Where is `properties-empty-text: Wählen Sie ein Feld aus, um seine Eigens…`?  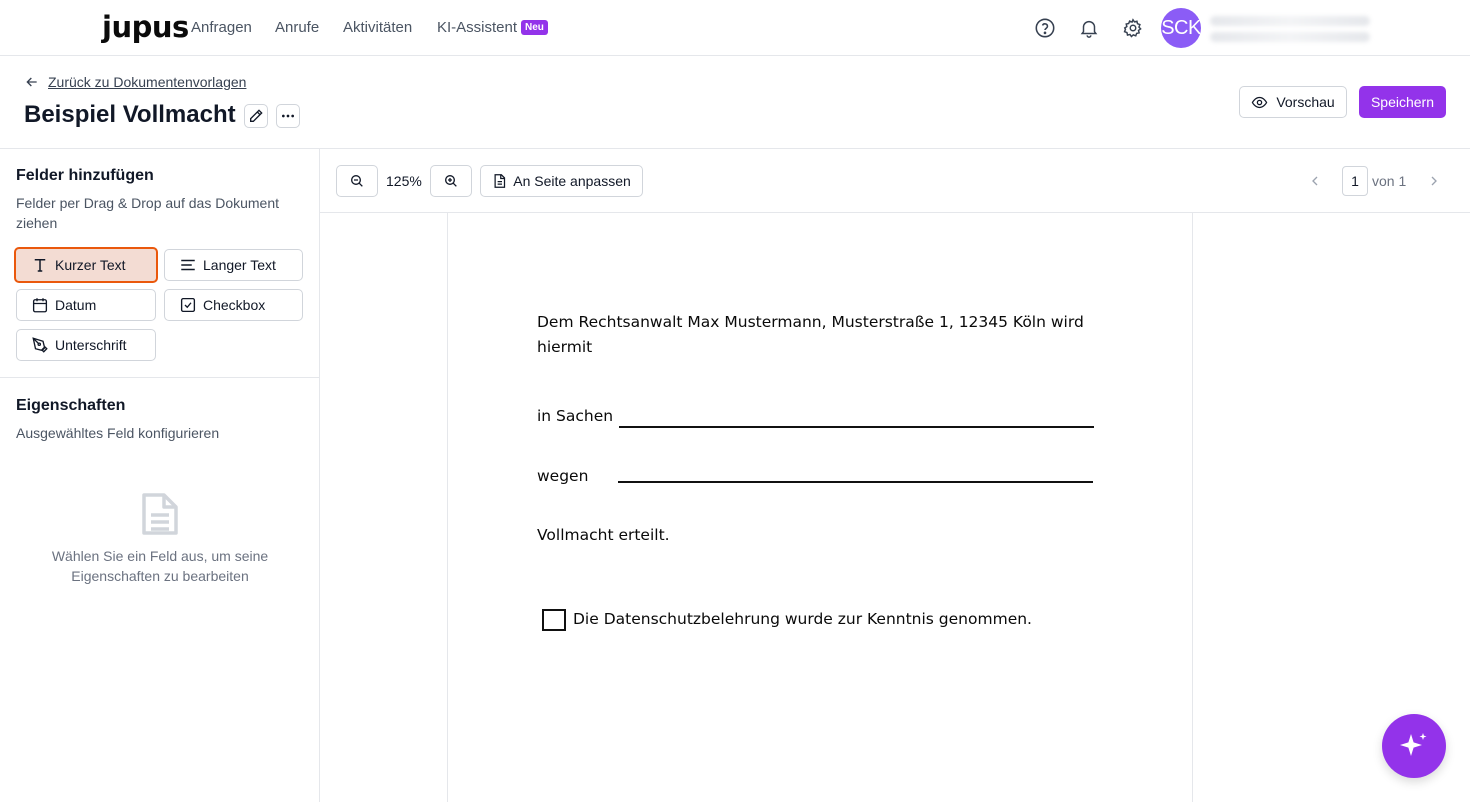 properties-empty-text: Wählen Sie ein Feld aus, um seine Eigens… is located at coordinates (160, 566).